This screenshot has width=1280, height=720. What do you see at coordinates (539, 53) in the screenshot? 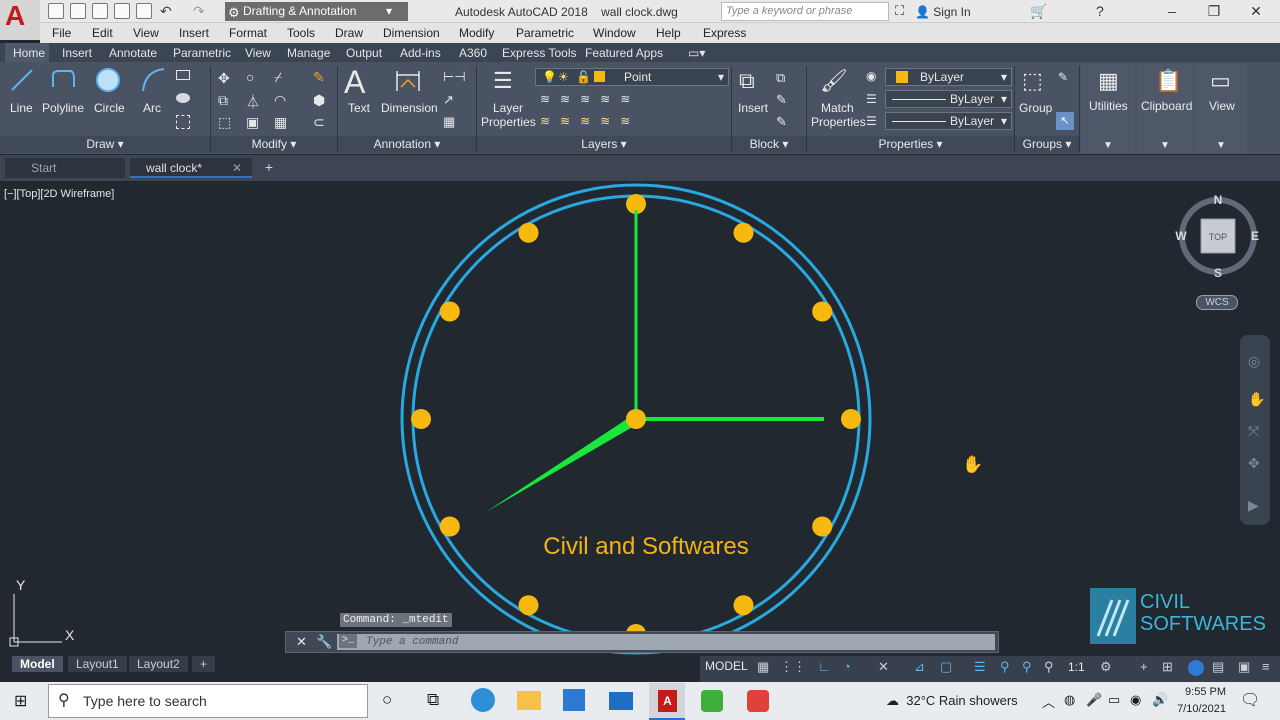
I see `tab-express-tools: Express Tools` at bounding box center [539, 53].